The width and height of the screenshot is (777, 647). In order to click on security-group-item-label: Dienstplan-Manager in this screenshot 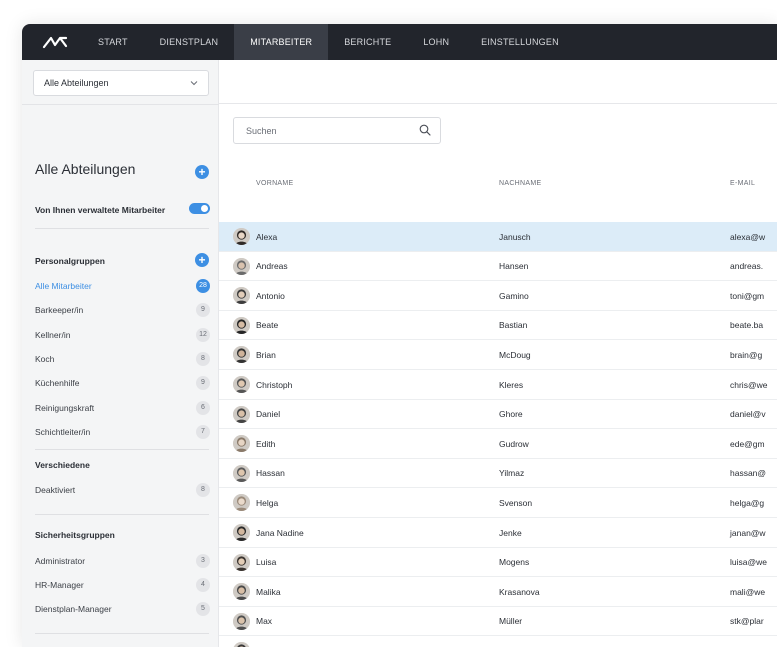, I will do `click(73, 609)`.